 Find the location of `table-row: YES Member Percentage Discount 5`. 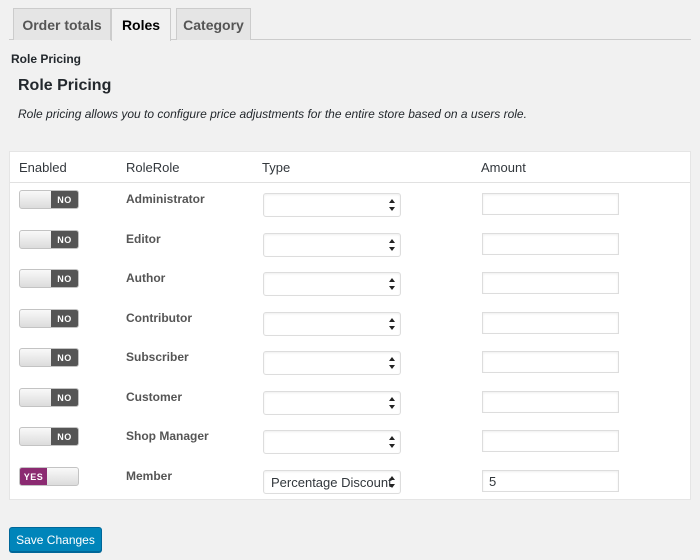

table-row: YES Member Percentage Discount 5 is located at coordinates (350, 487).